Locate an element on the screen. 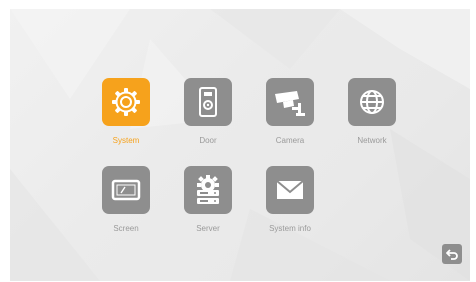 Image resolution: width=476 pixels, height=282 pixels. menu-item-system-info: System info is located at coordinates (290, 205).